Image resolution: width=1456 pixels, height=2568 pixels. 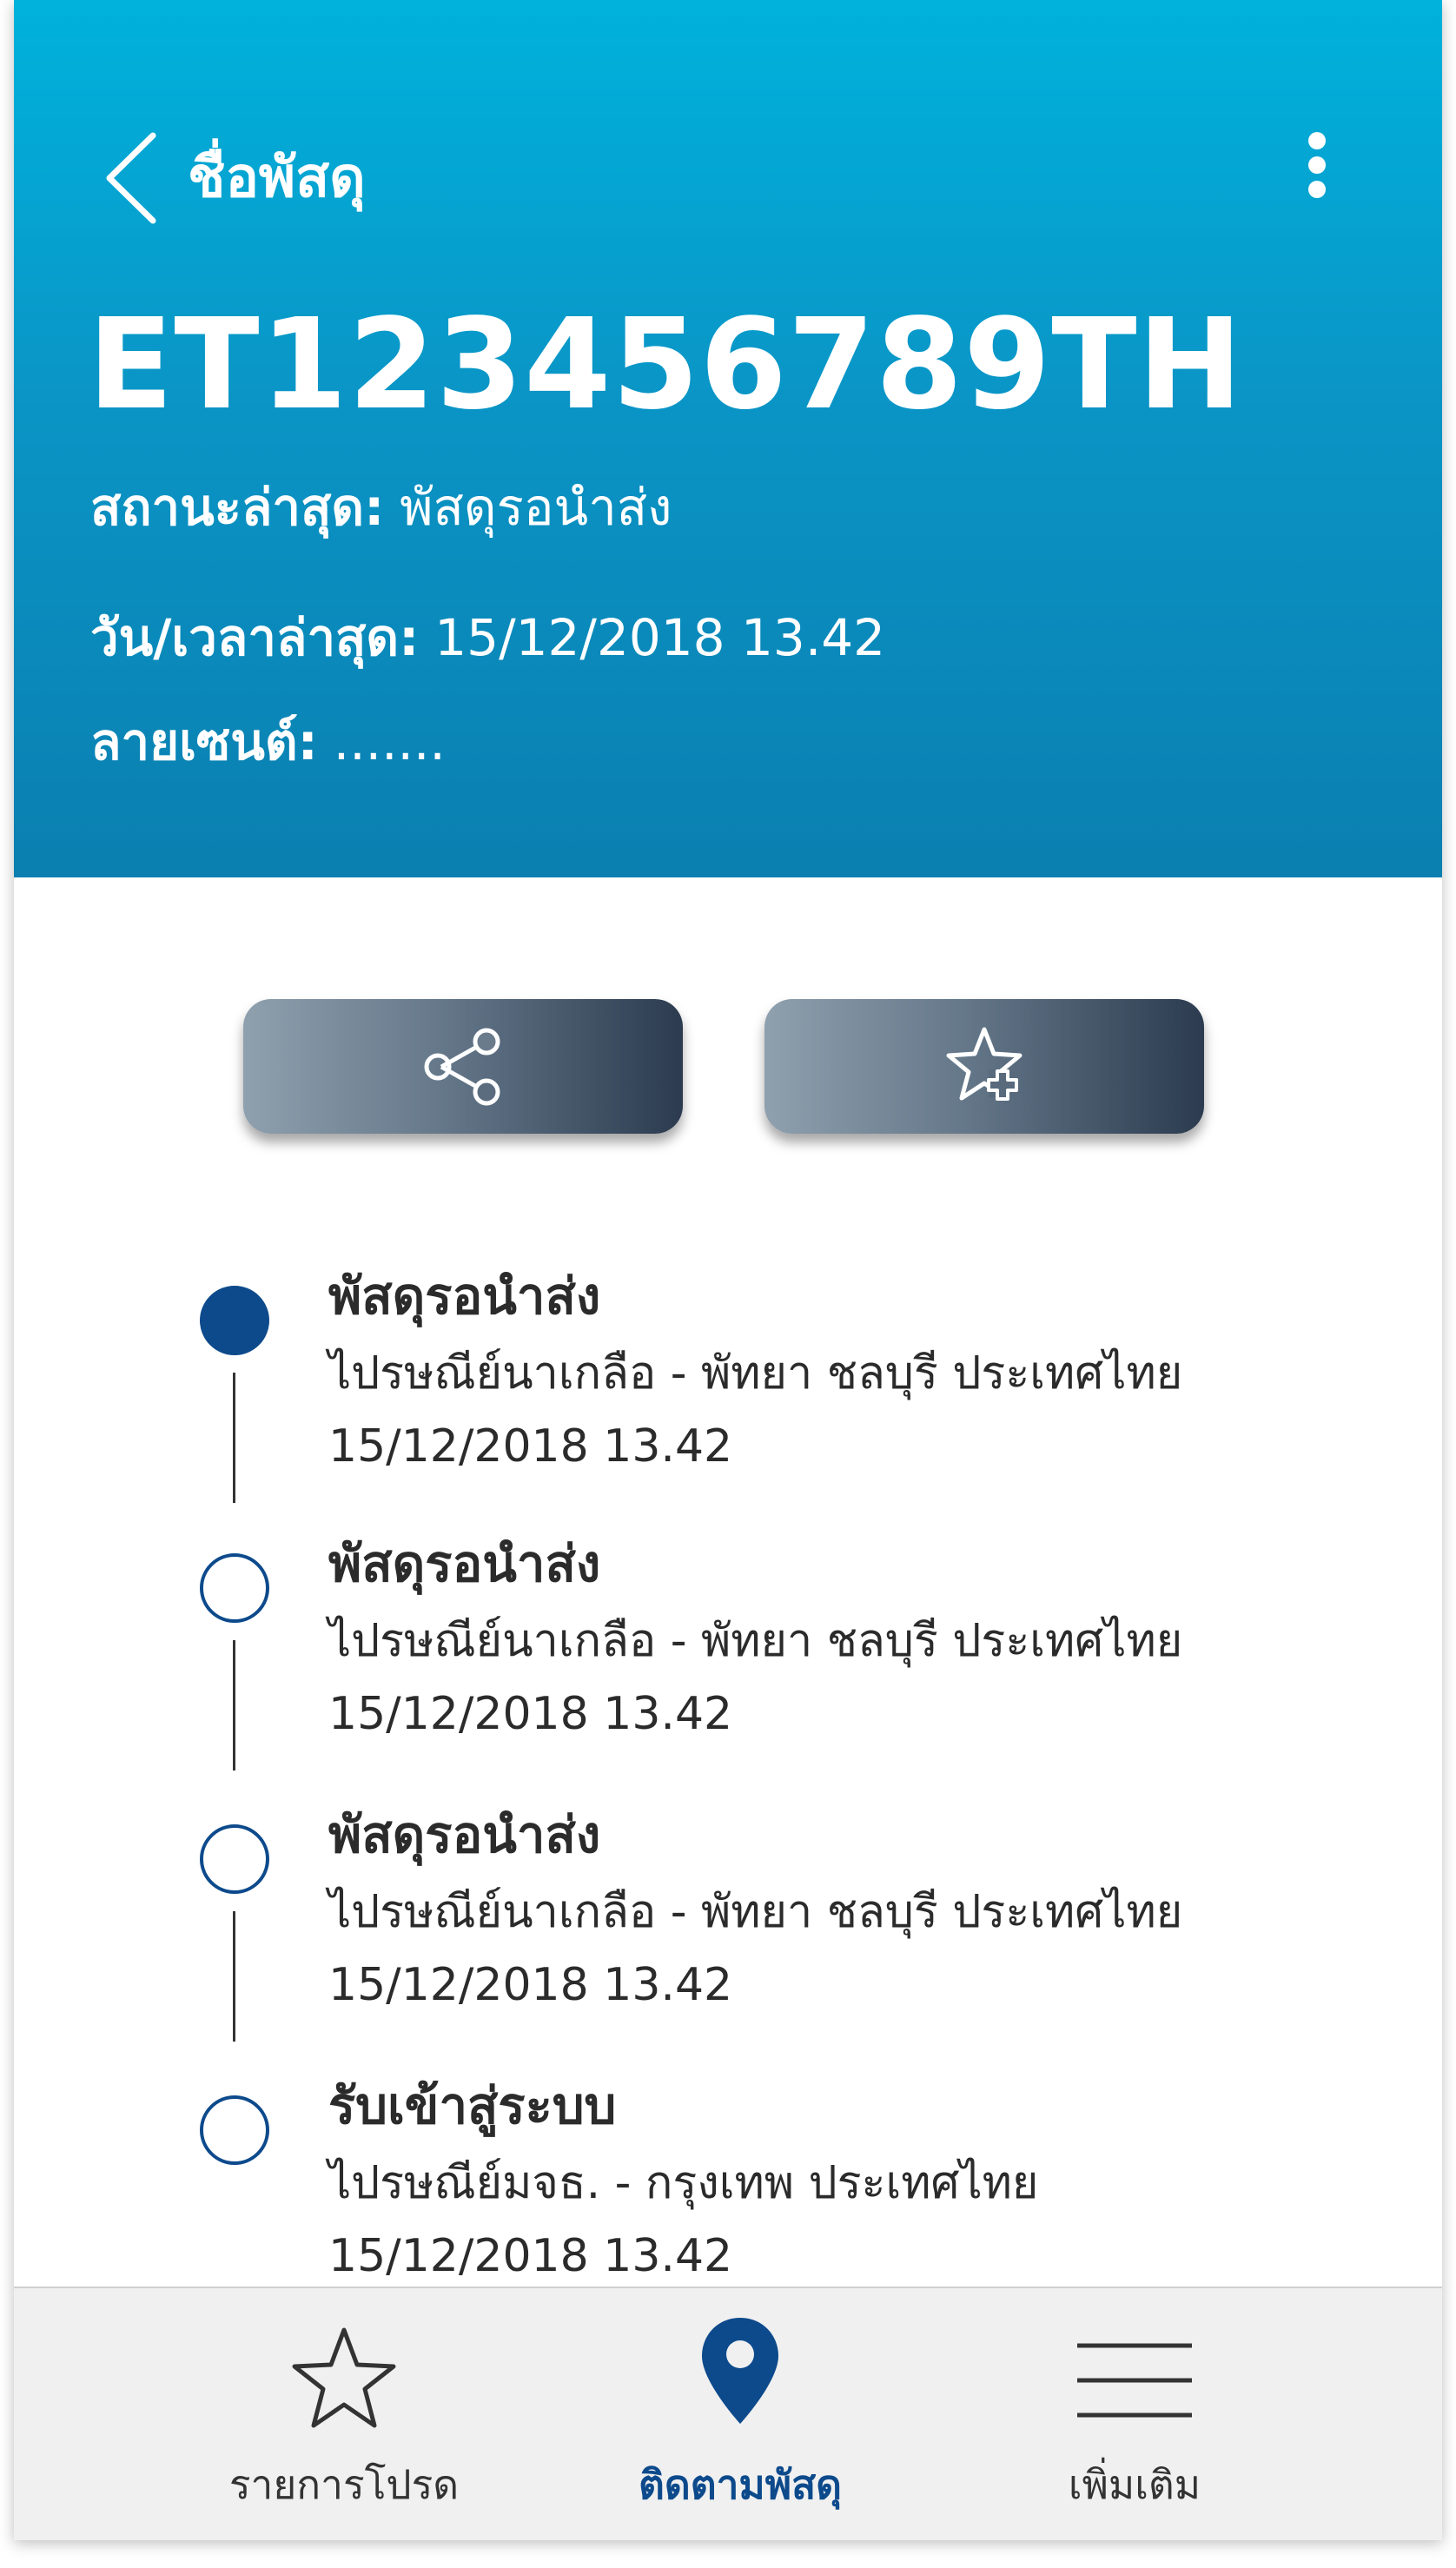 What do you see at coordinates (660, 637) in the screenshot?
I see `latest-time-value: 15/12/2018 13.42` at bounding box center [660, 637].